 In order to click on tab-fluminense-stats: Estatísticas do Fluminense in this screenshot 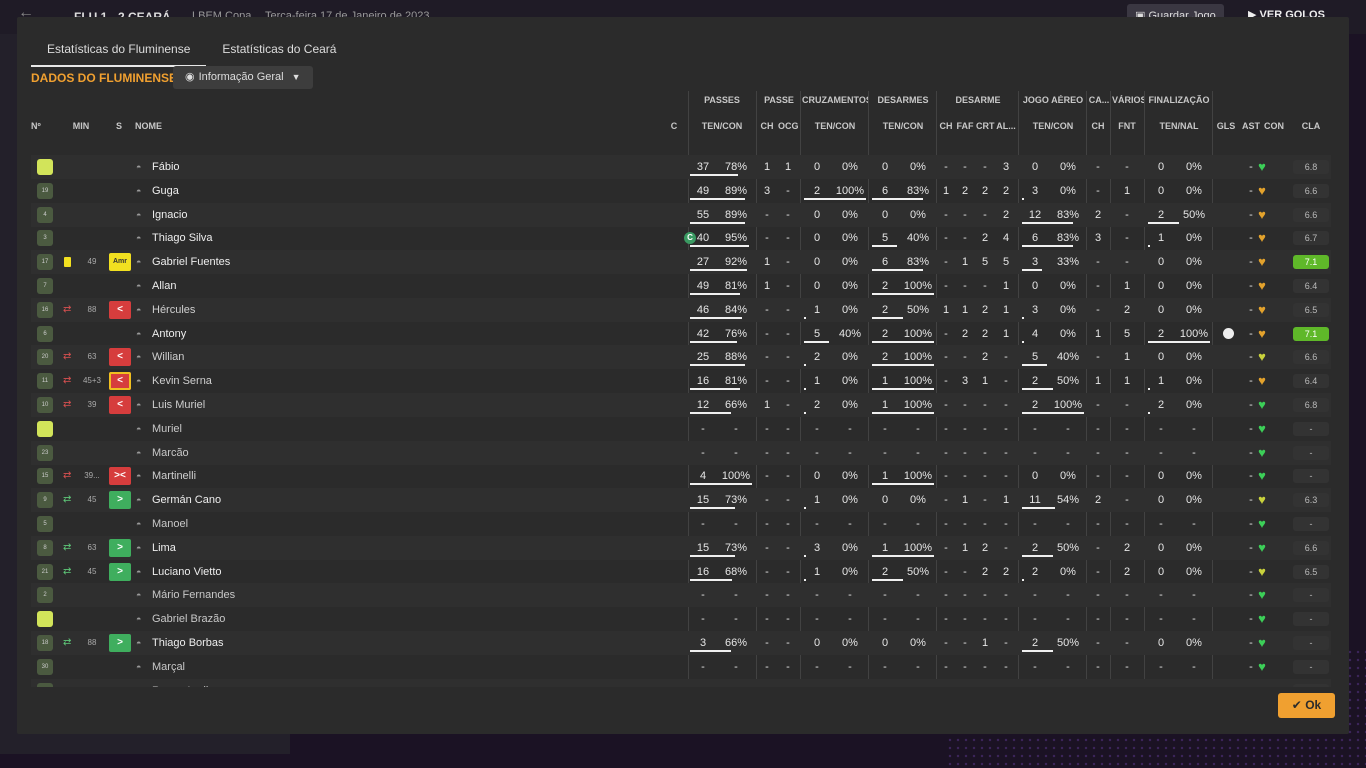, I will do `click(119, 53)`.